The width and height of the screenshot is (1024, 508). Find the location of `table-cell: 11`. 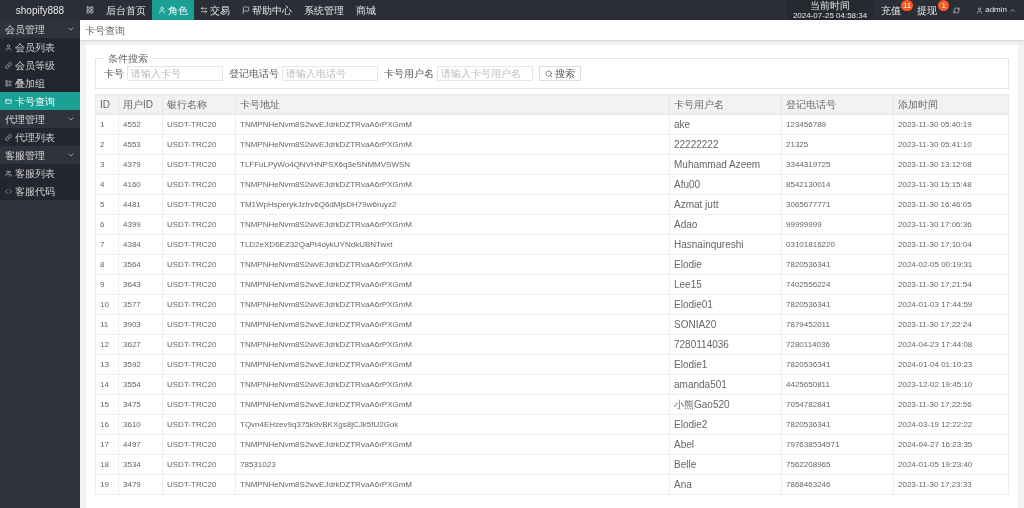

table-cell: 11 is located at coordinates (107, 324).